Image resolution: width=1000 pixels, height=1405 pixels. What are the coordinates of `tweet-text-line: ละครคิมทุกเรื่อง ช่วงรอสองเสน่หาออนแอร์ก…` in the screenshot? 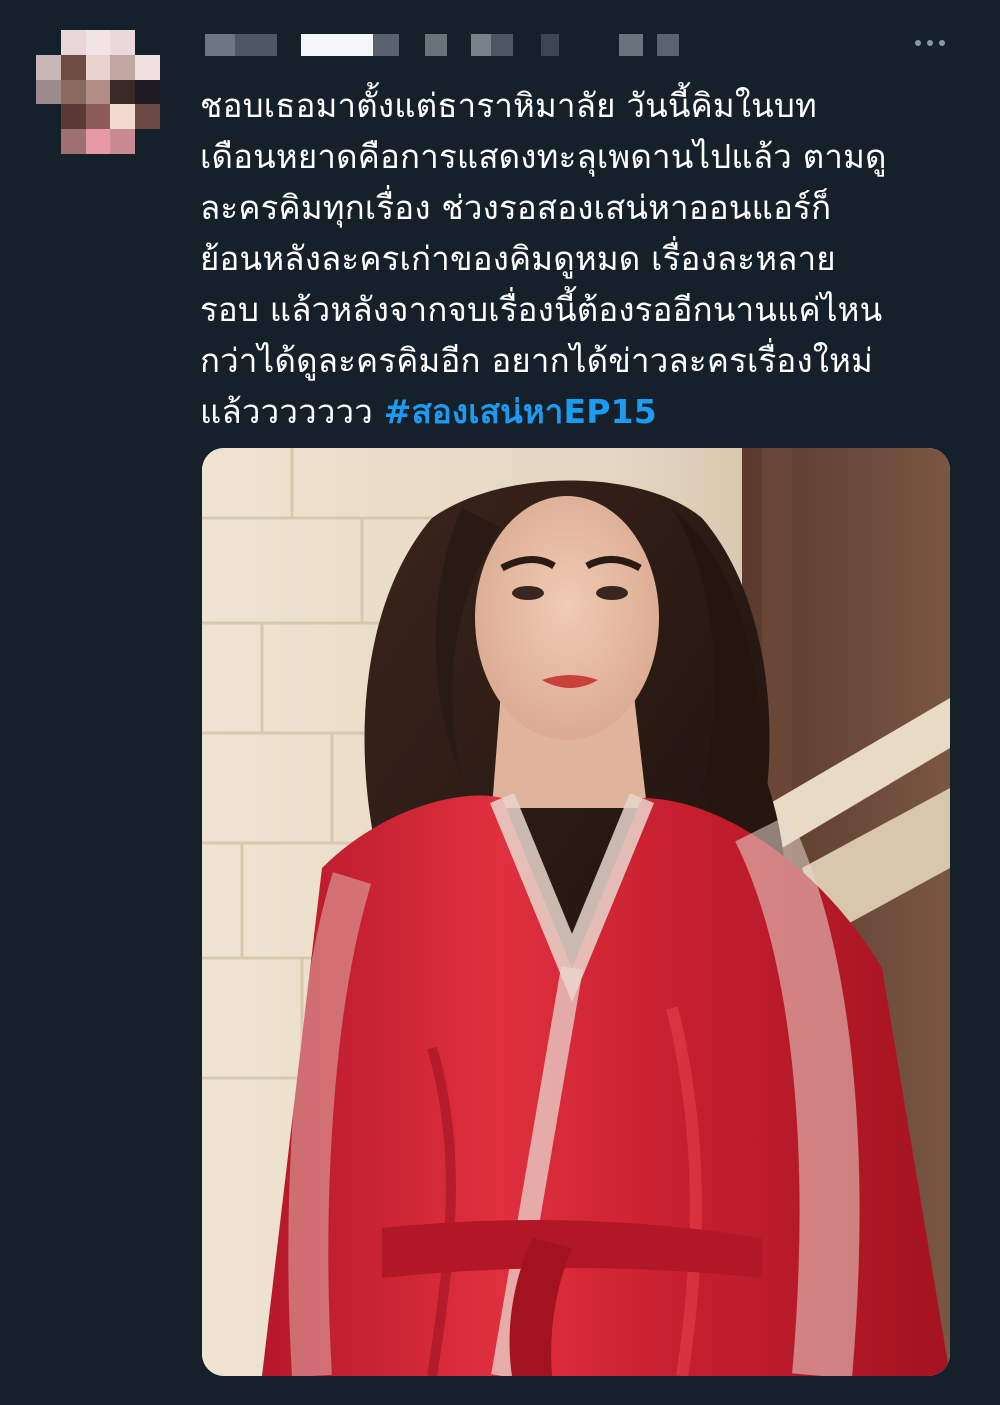 It's located at (516, 207).